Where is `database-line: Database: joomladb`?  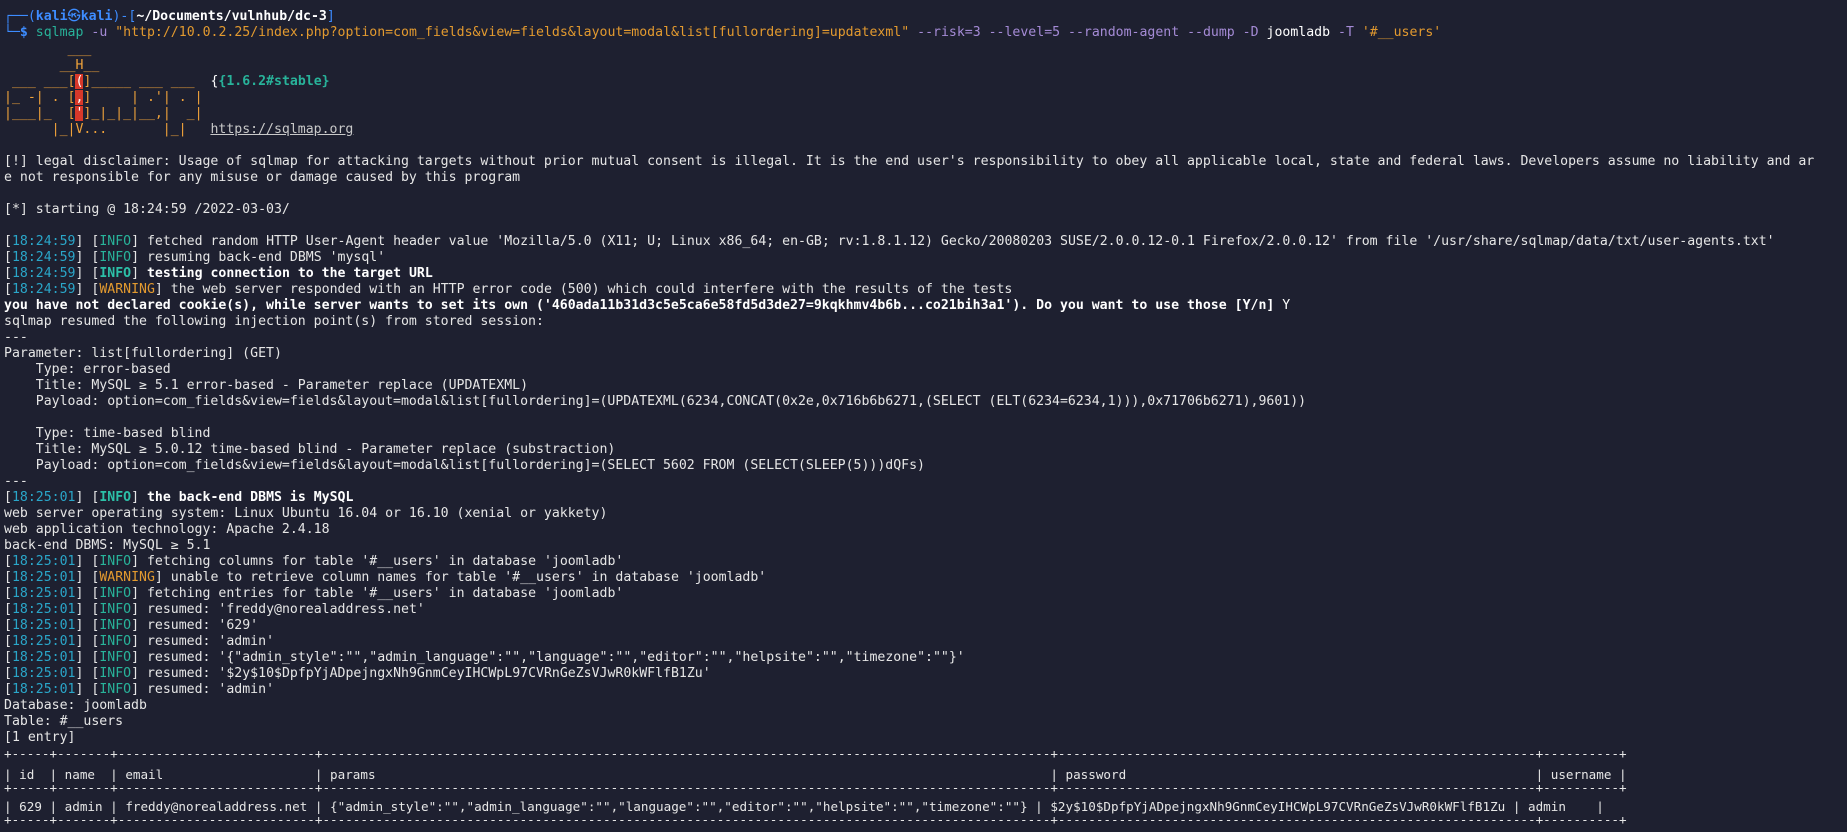 database-line: Database: joomladb is located at coordinates (75, 705).